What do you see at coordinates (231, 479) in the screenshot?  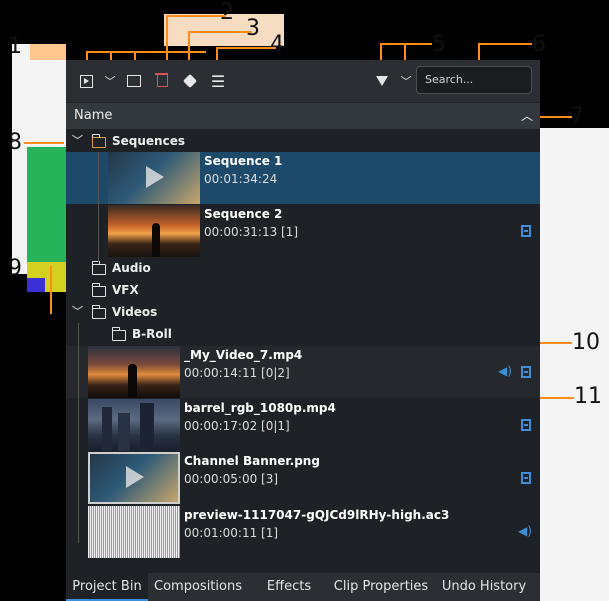 I see `clip-duration: 00:00:05:00 [3]` at bounding box center [231, 479].